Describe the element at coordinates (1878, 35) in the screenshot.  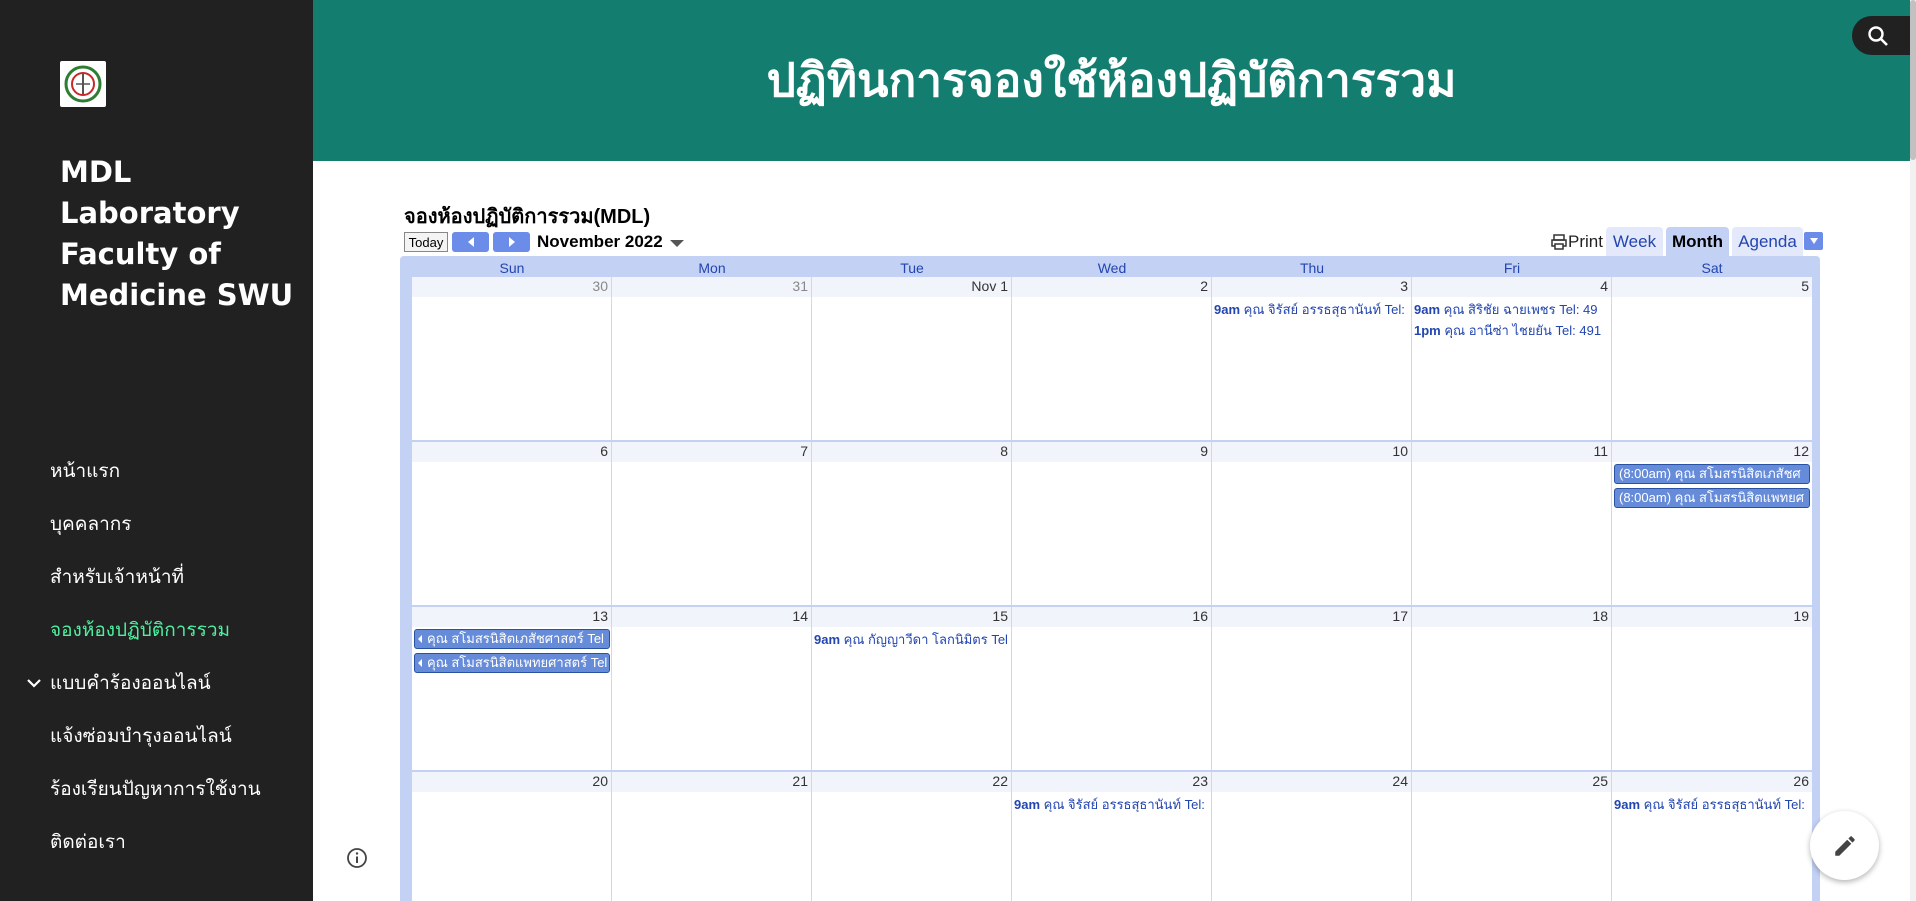
I see `search-icon` at that location.